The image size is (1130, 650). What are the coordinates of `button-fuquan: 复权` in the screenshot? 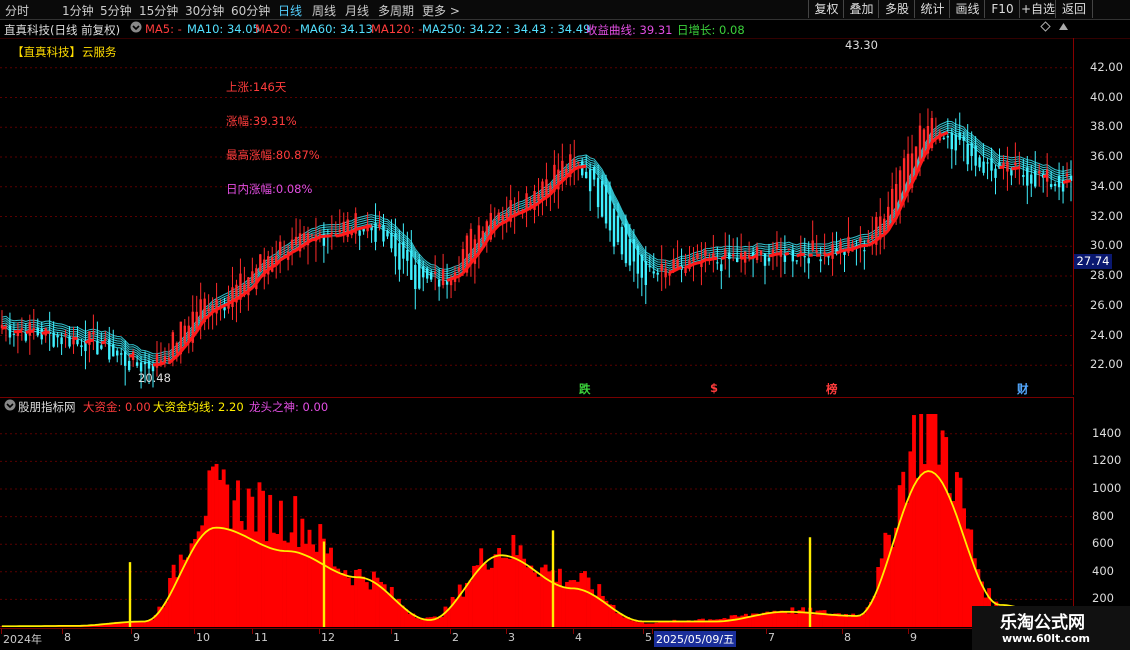 It's located at (826, 9).